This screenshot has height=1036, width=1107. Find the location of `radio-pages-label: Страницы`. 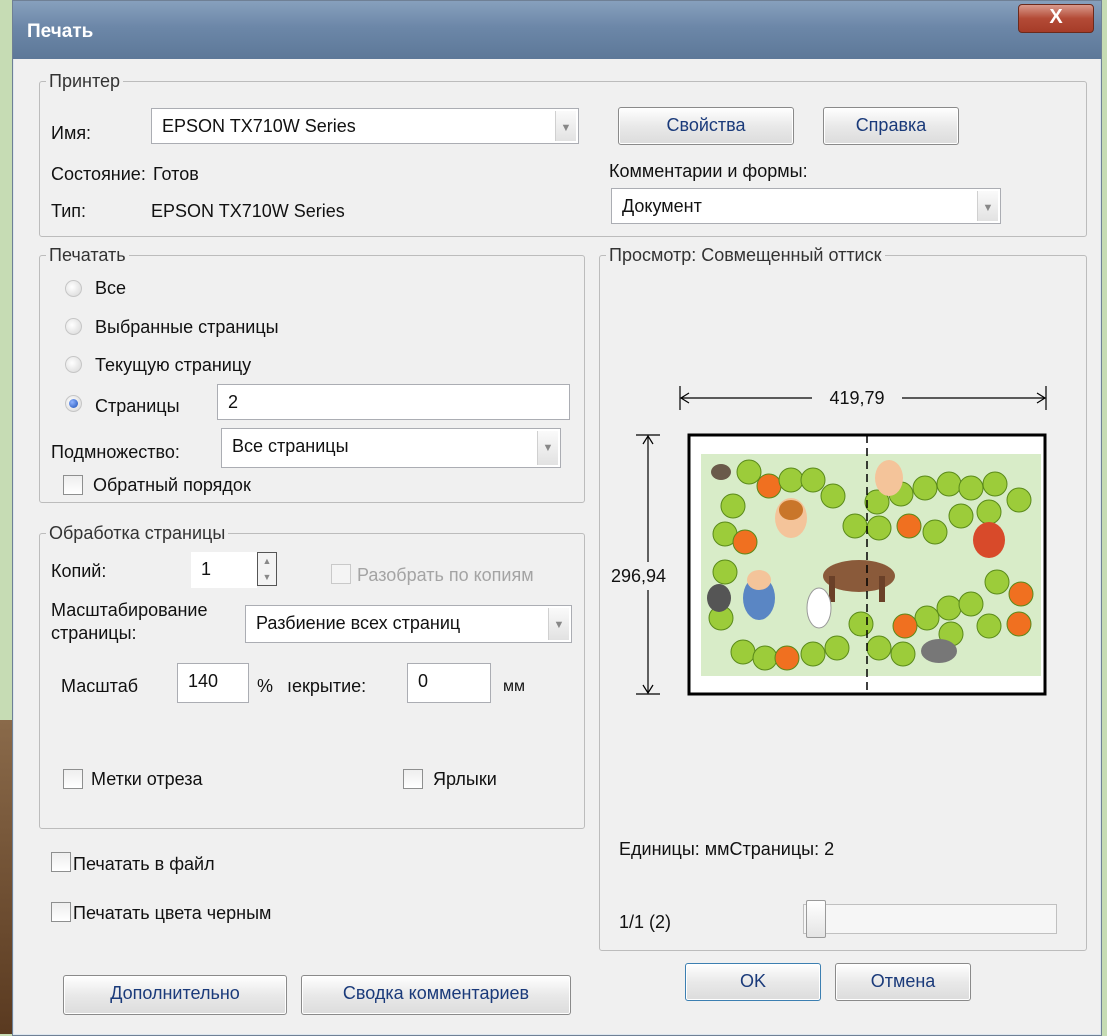

radio-pages-label: Страницы is located at coordinates (137, 406).